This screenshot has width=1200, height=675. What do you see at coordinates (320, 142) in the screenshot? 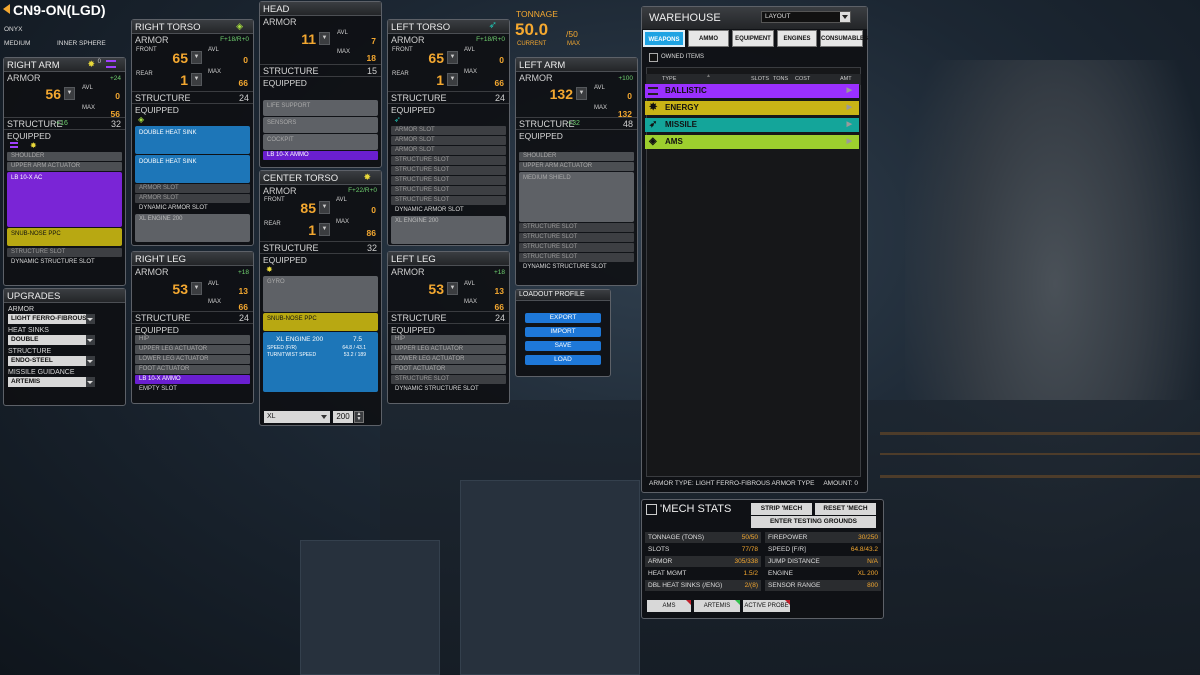
I see `slot-cockpit: COCKPIT` at bounding box center [320, 142].